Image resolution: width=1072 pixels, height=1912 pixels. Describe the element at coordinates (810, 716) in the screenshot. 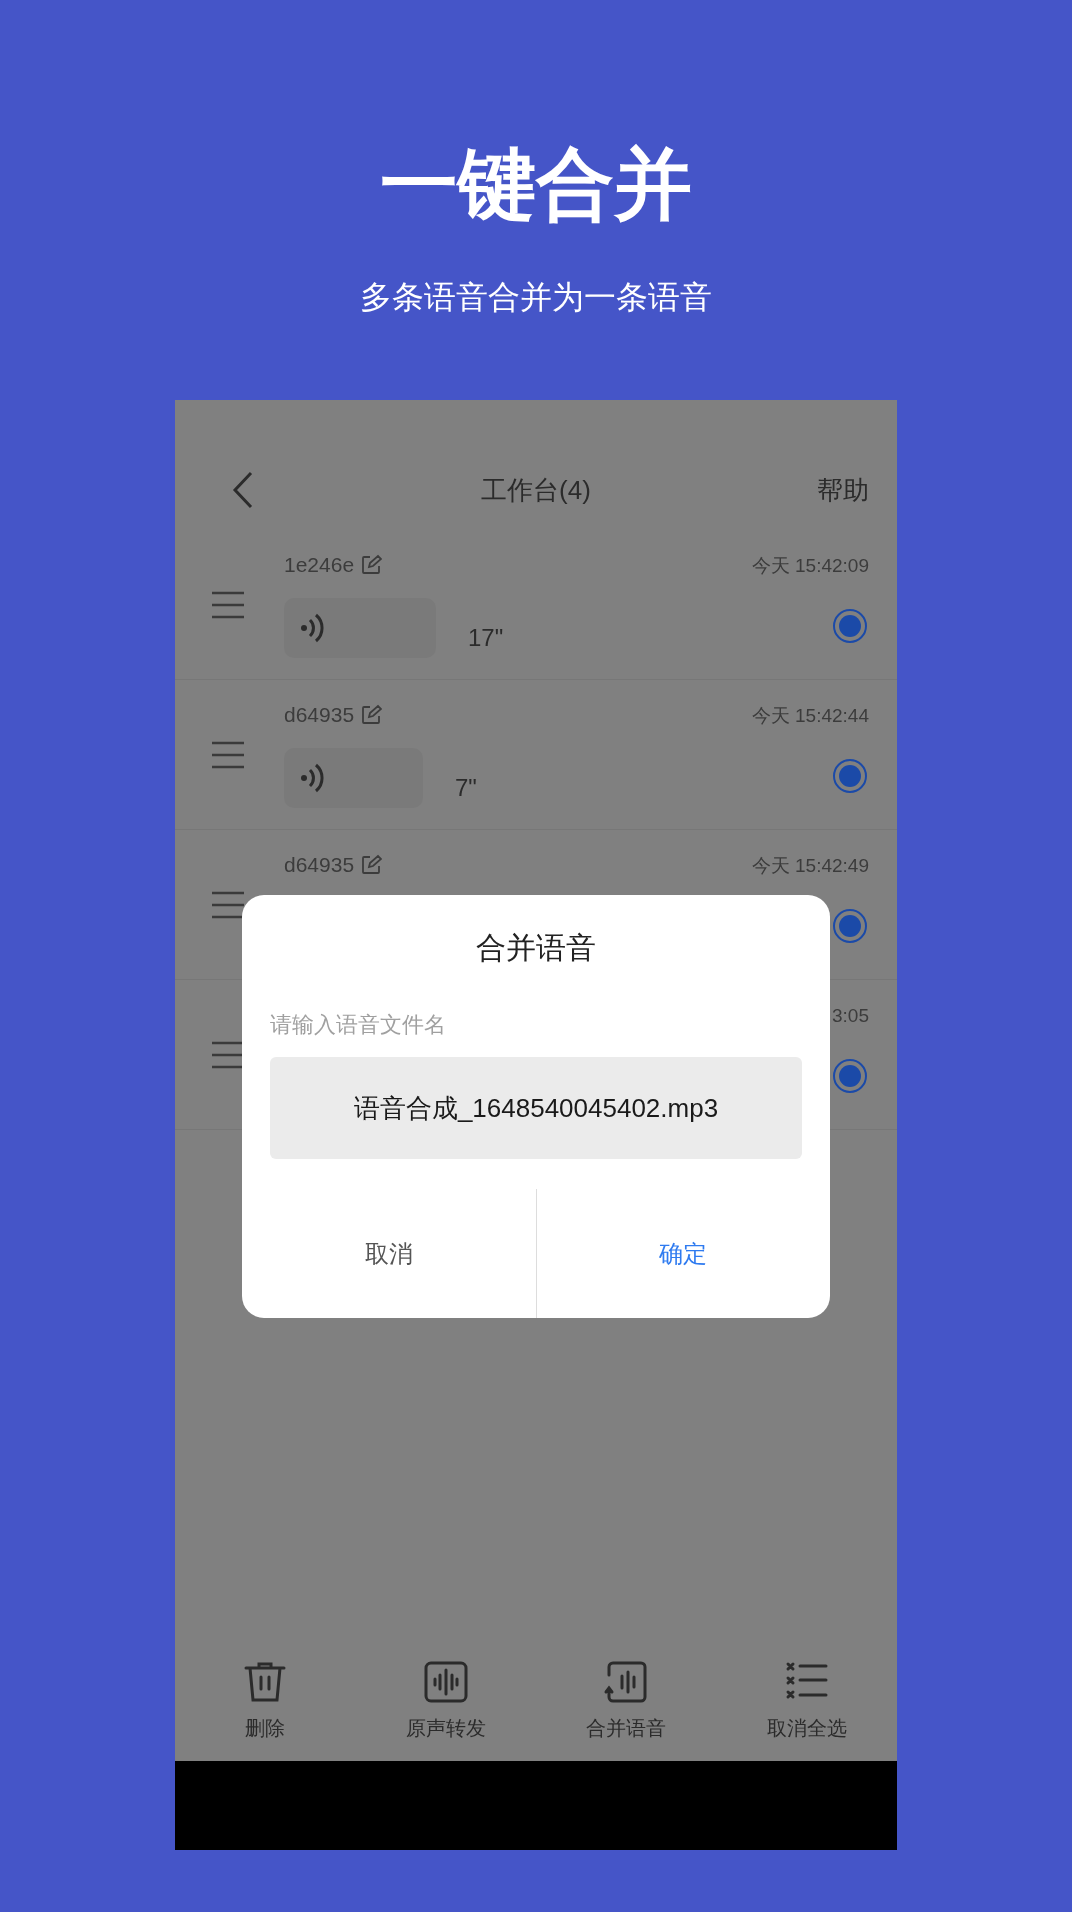

I see `recording-time: 今天 15:42:44` at that location.